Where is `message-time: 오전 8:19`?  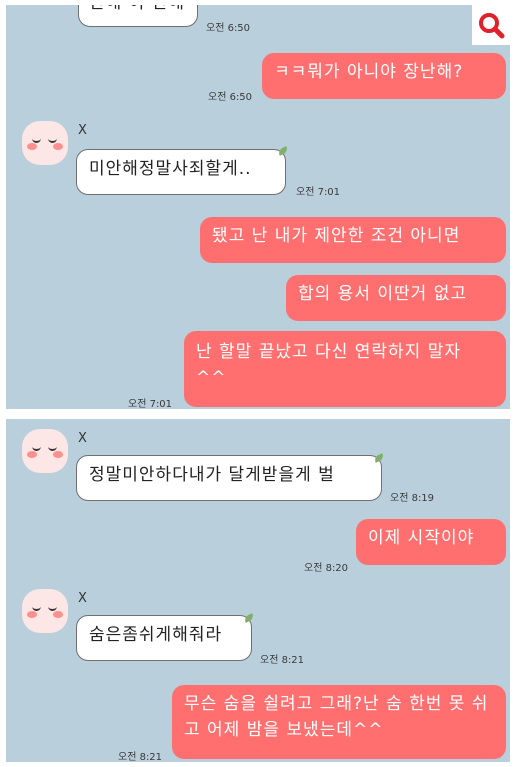
message-time: 오전 8:19 is located at coordinates (412, 498).